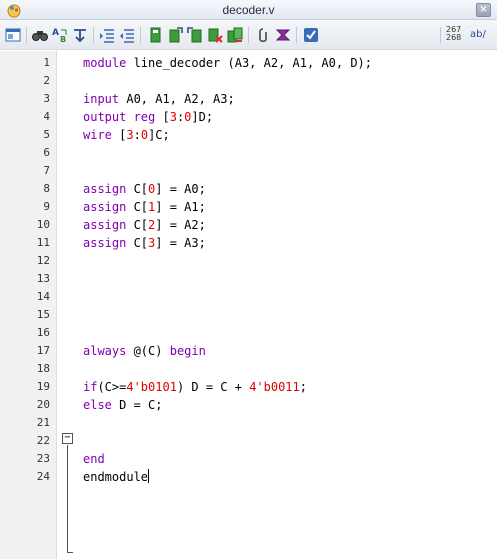 The width and height of the screenshot is (497, 559). I want to click on line-number: 23, so click(43, 458).